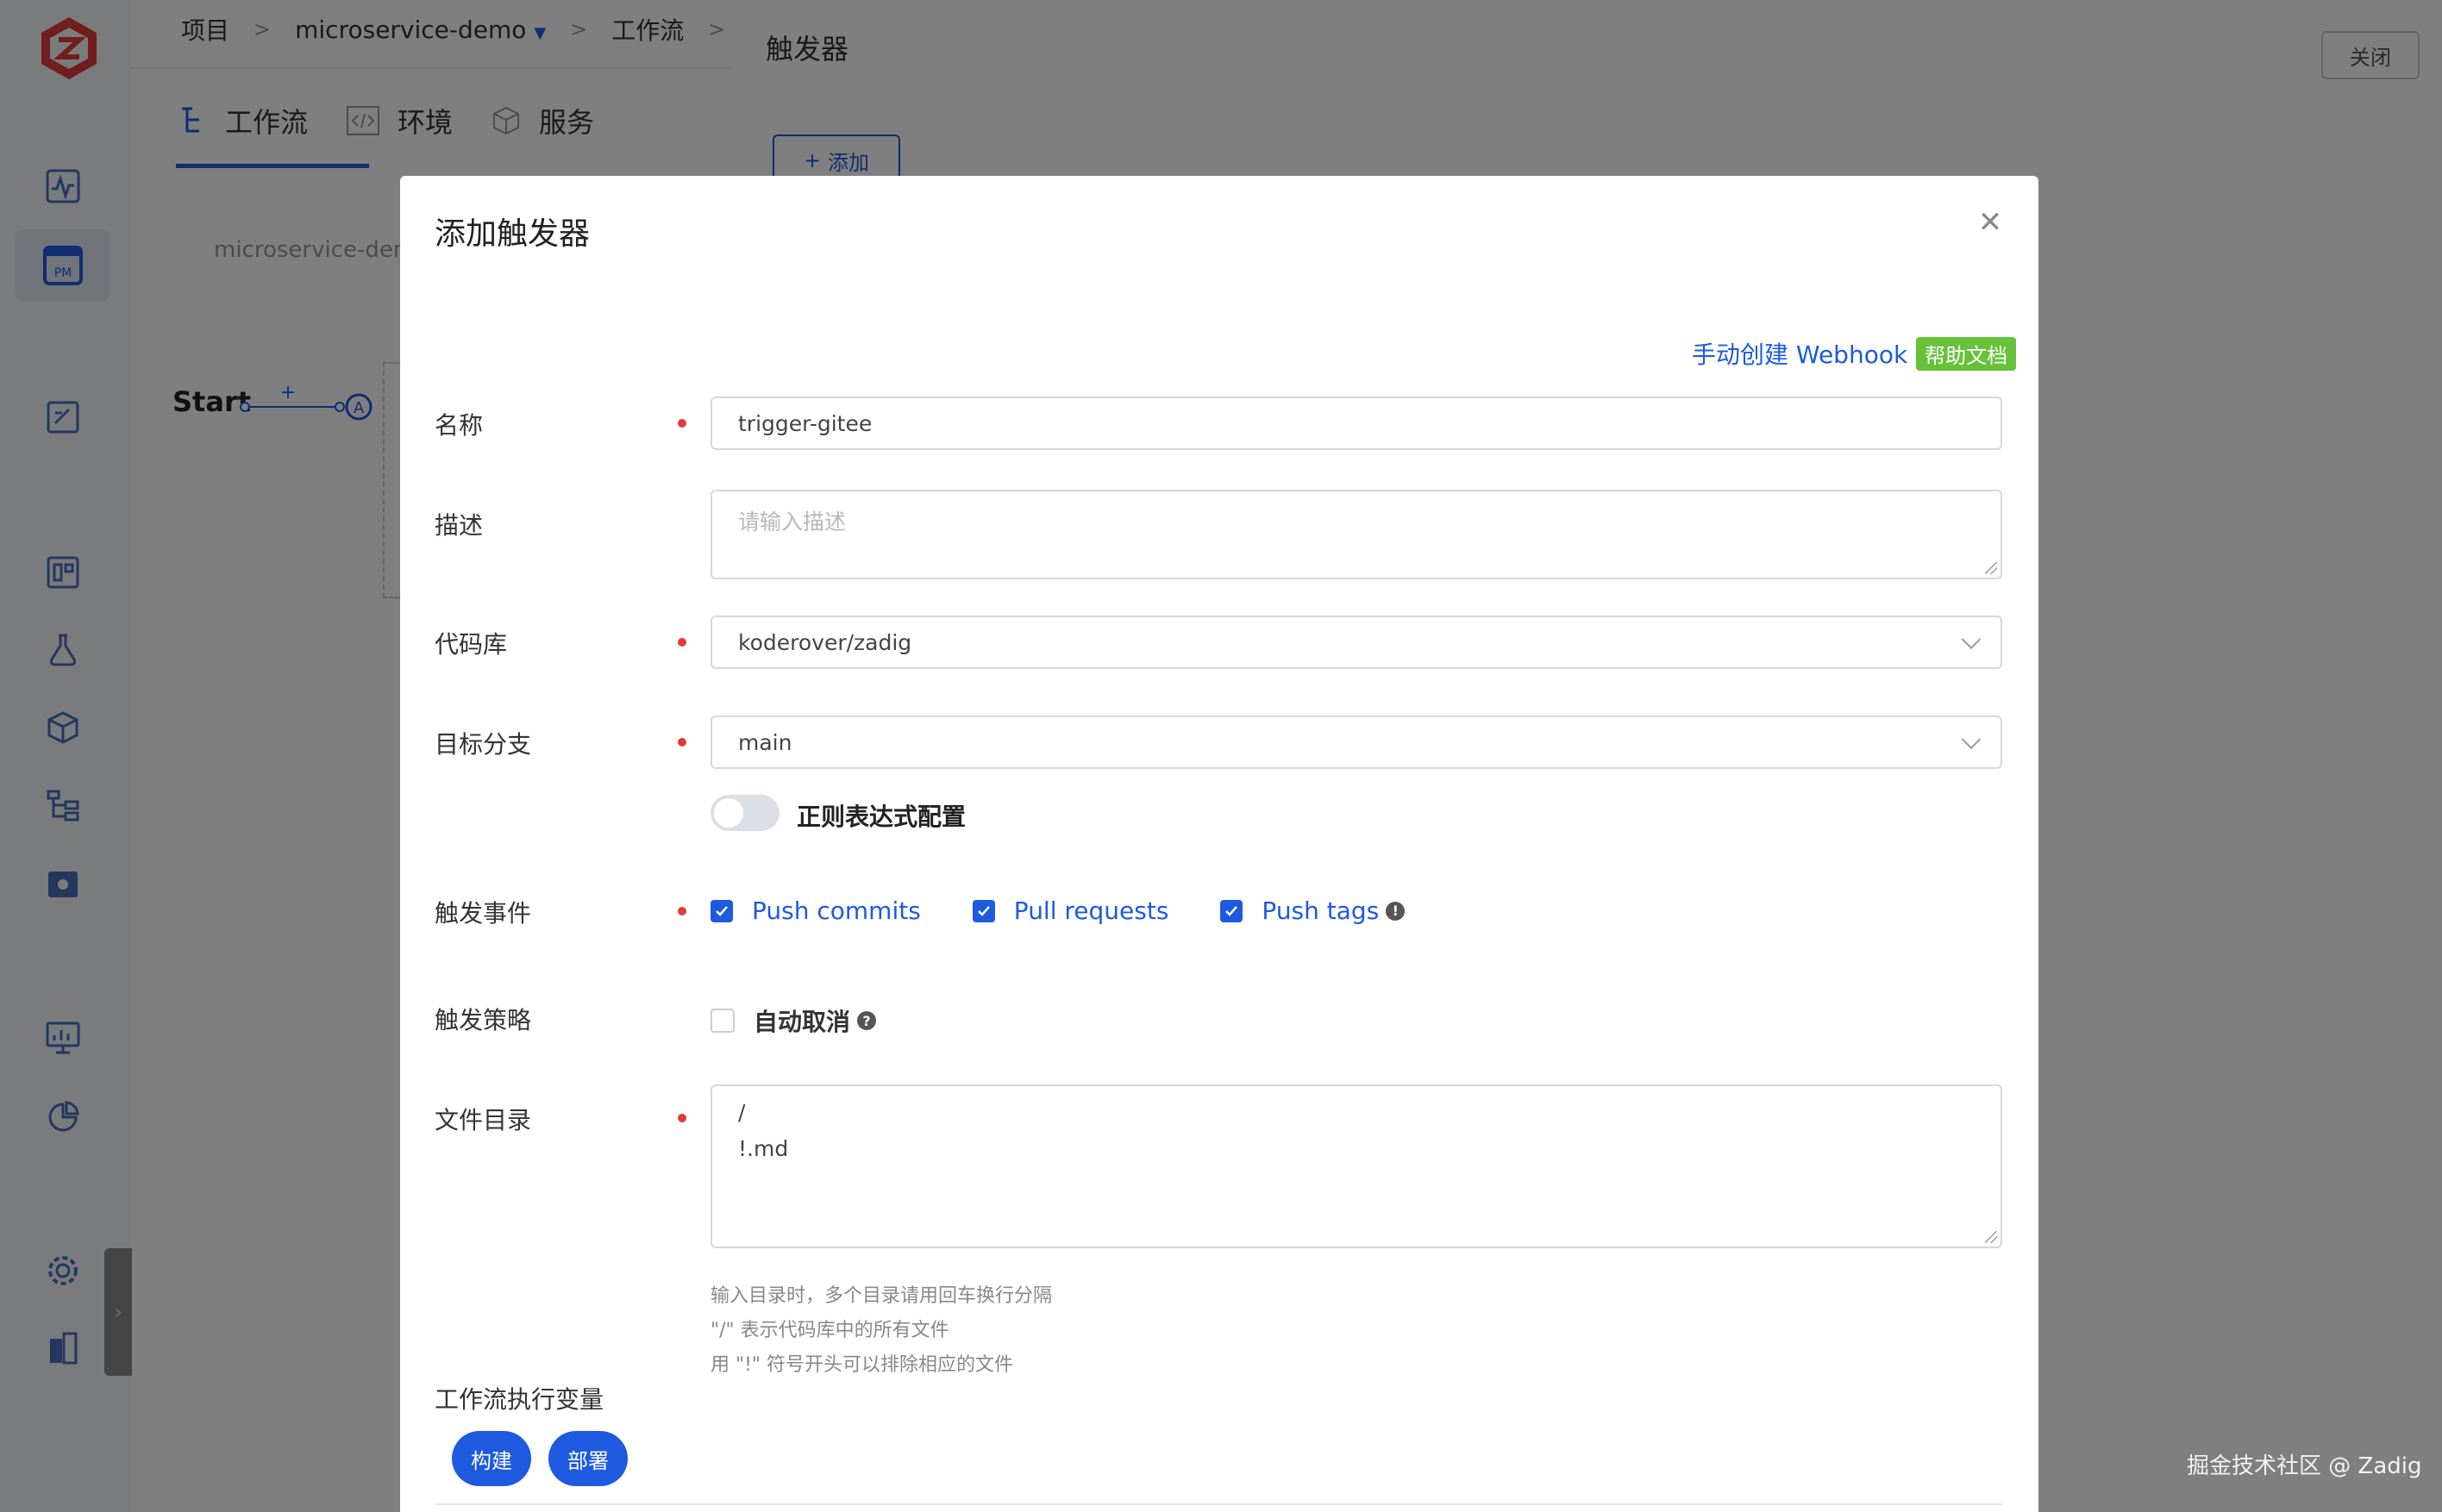 This screenshot has width=2442, height=1512. What do you see at coordinates (472, 644) in the screenshot?
I see `repo-label: 代码库` at bounding box center [472, 644].